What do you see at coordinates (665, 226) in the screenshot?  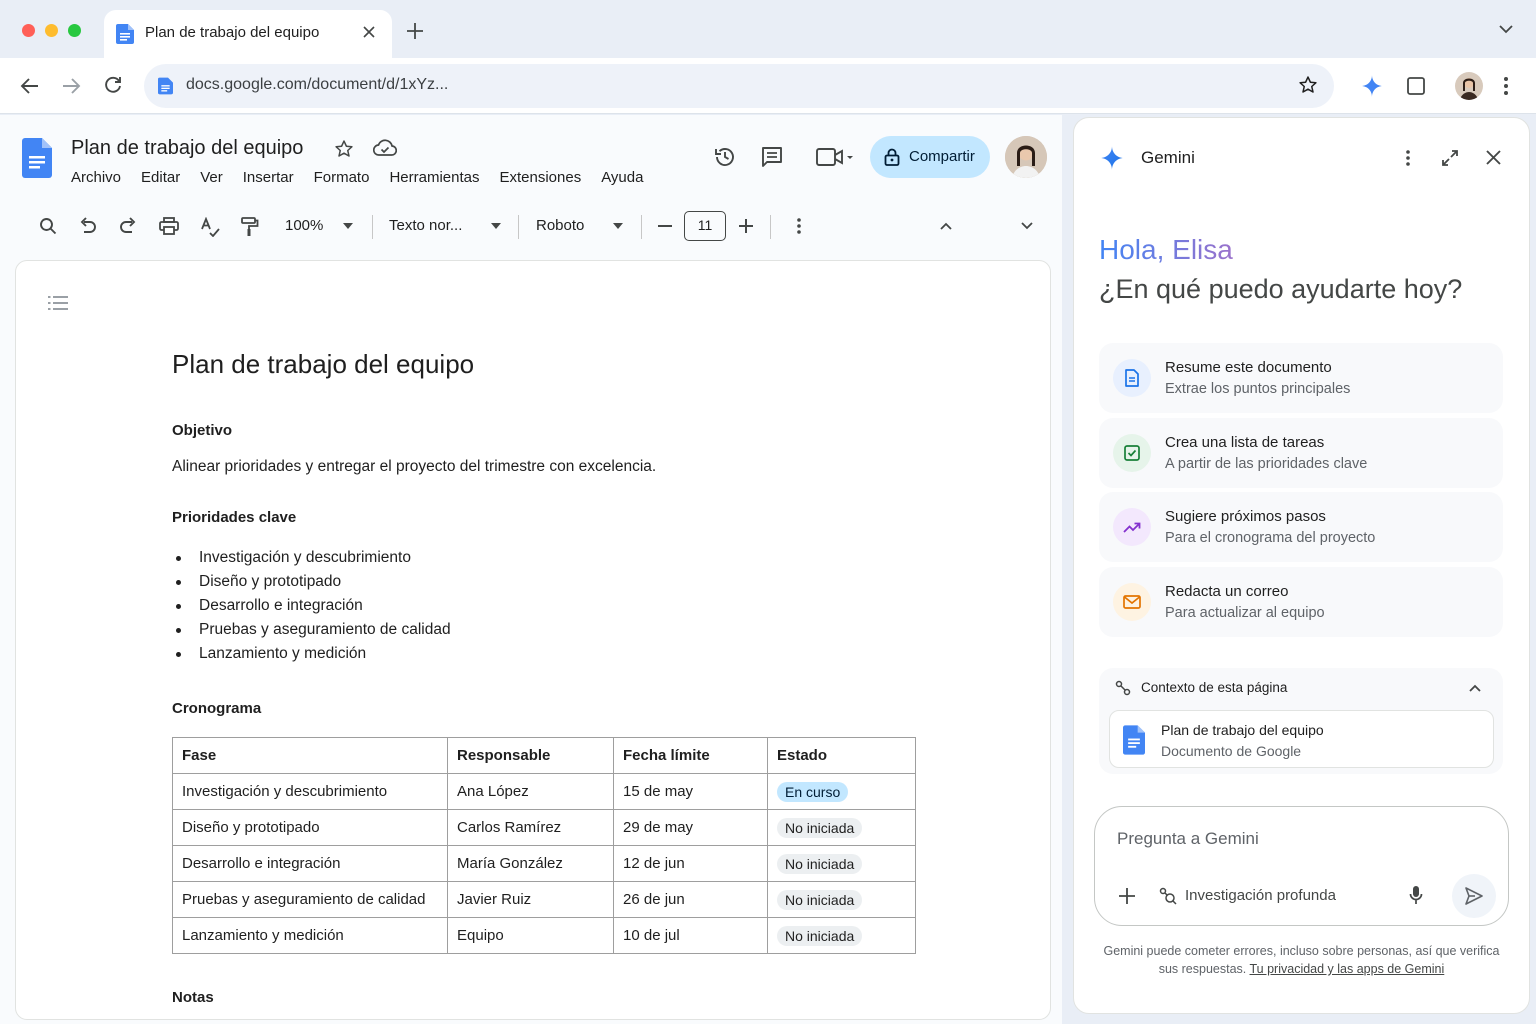 I see `decrease-font-size-icon` at bounding box center [665, 226].